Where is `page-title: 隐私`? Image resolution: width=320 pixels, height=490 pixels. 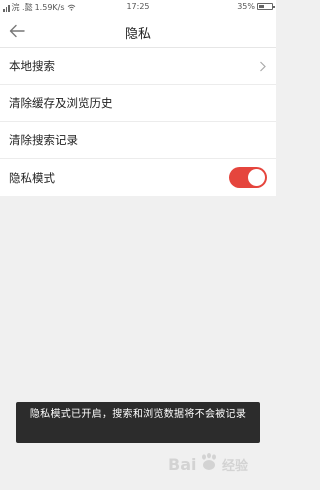 page-title: 隐私 is located at coordinates (137, 34).